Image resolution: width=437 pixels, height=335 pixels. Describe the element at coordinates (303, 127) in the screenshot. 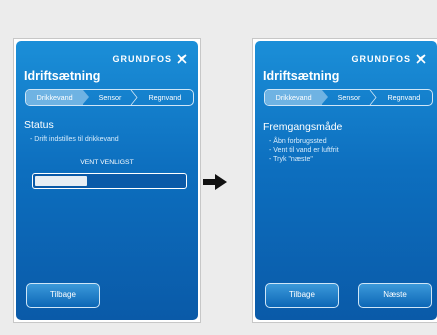

I see `section-title: Fremgangsmåde` at that location.